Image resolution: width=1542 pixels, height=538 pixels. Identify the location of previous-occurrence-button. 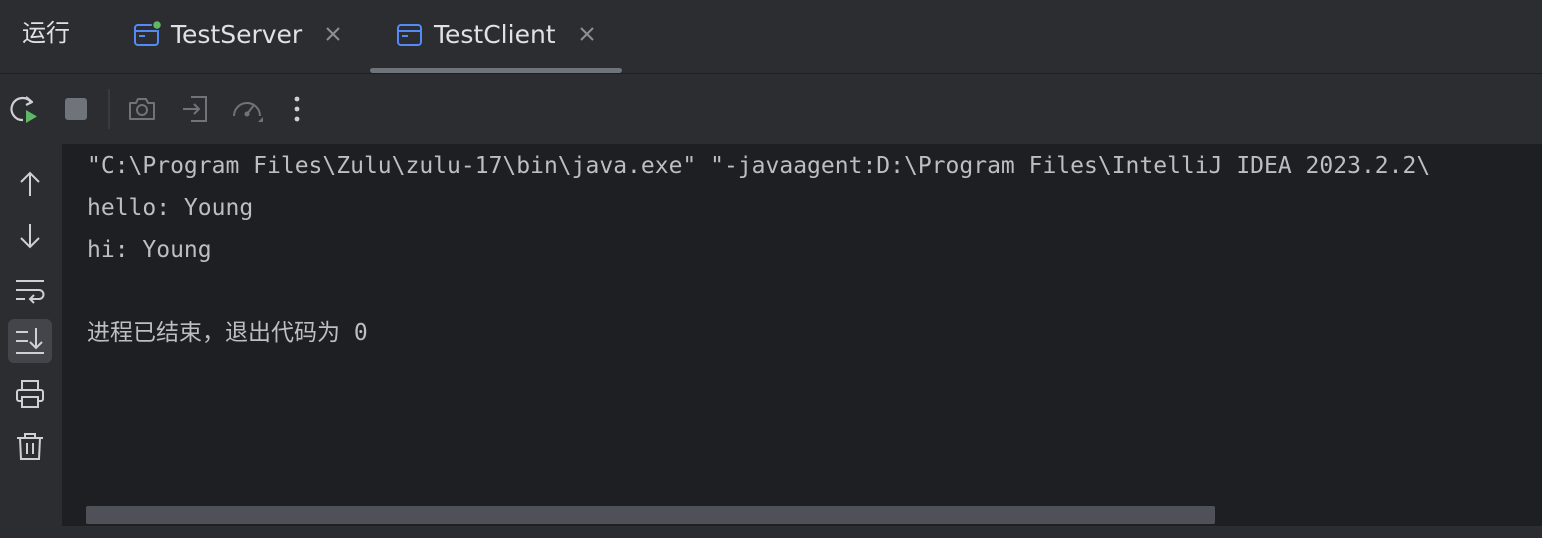
(30, 184).